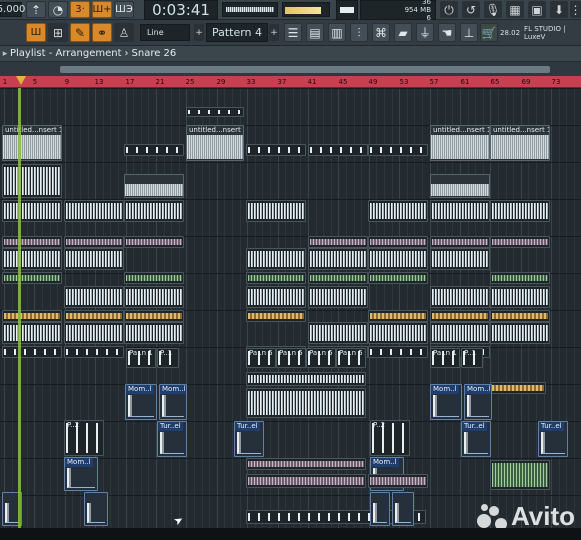 The image size is (581, 540). I want to click on panic-button: ⏻, so click(449, 9).